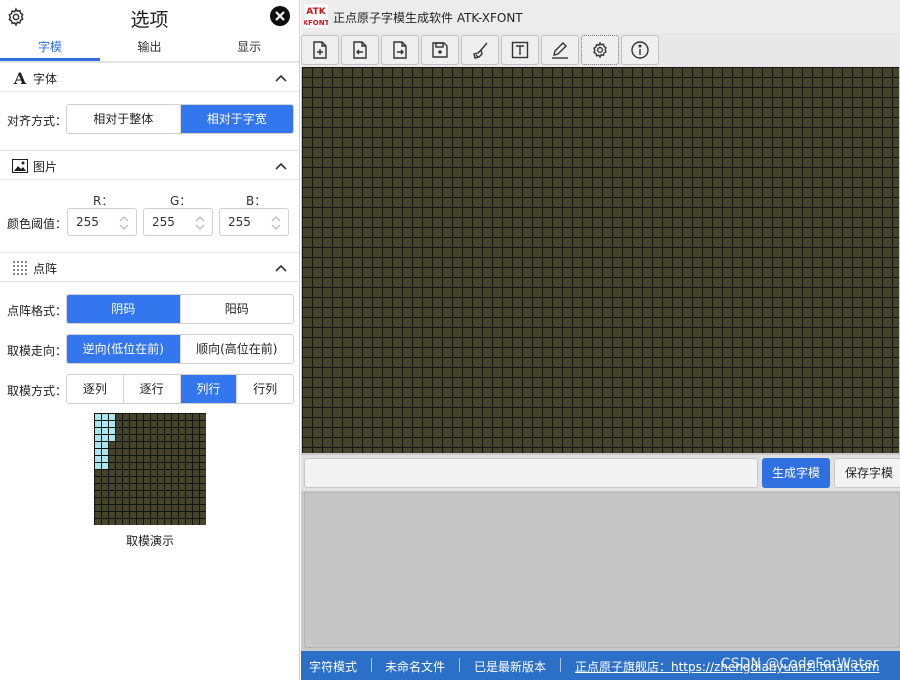  Describe the element at coordinates (239, 222) in the screenshot. I see `b-value: 255` at that location.